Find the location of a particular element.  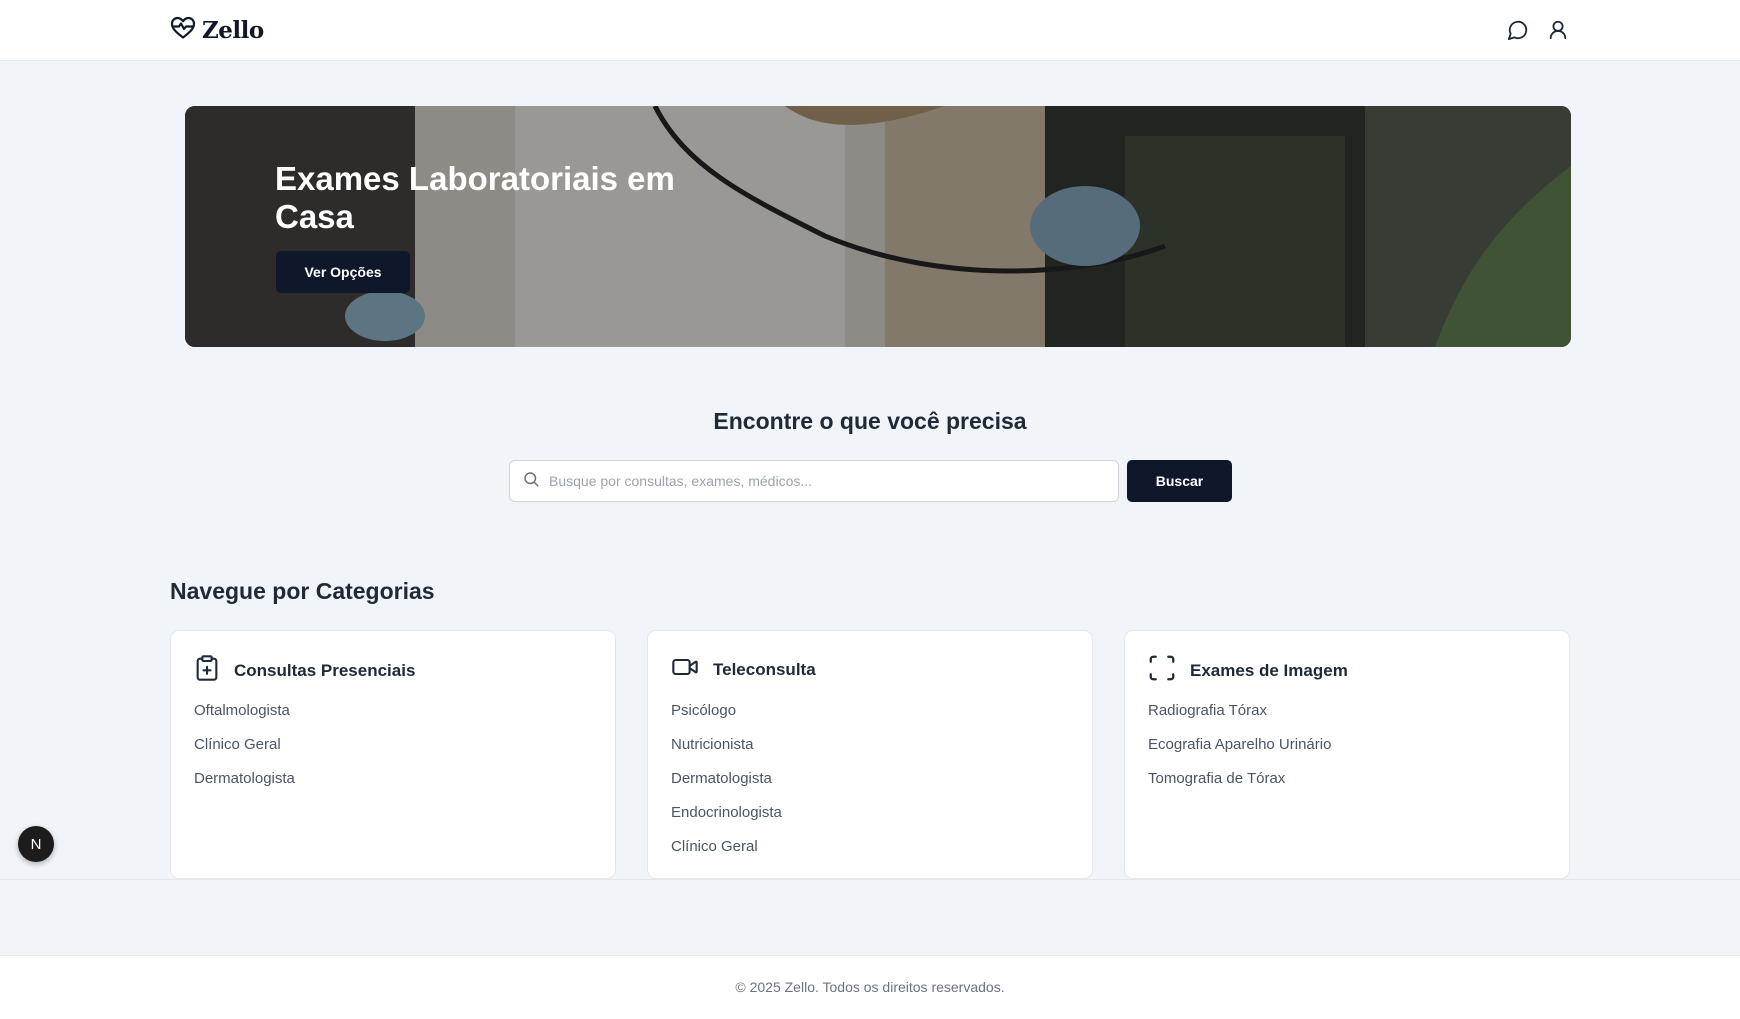

list-item: Ecografia Aparelho Urinário is located at coordinates (1239, 753).